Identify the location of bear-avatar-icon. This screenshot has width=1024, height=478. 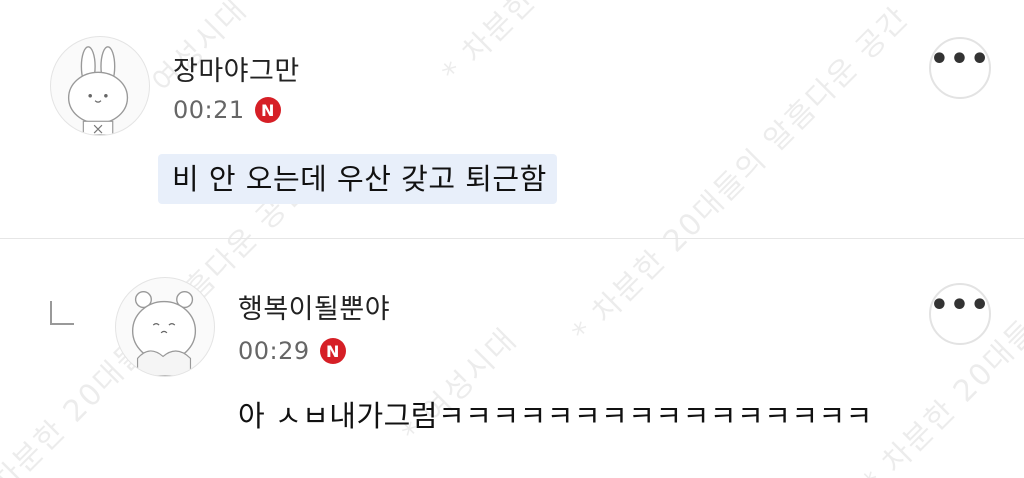
(164, 333).